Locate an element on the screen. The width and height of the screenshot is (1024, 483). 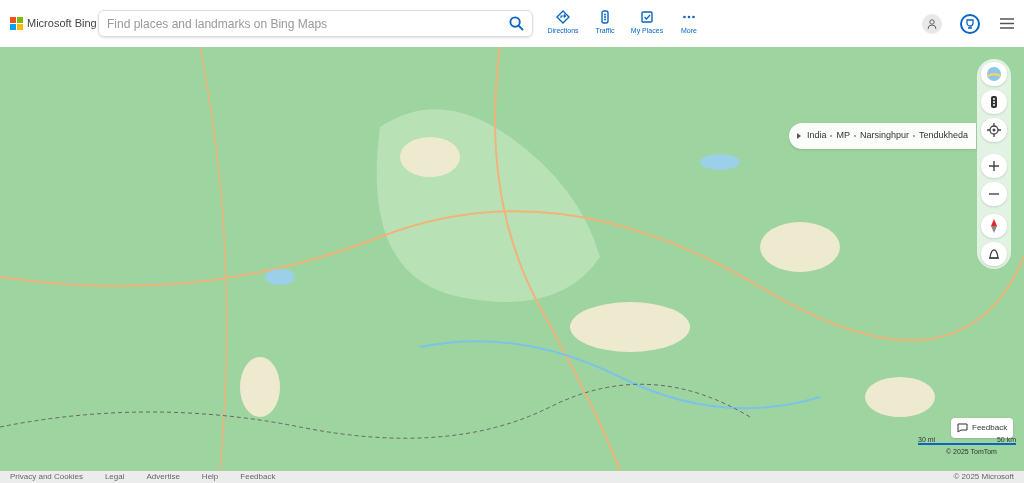
zoom-out-button is located at coordinates (994, 194).